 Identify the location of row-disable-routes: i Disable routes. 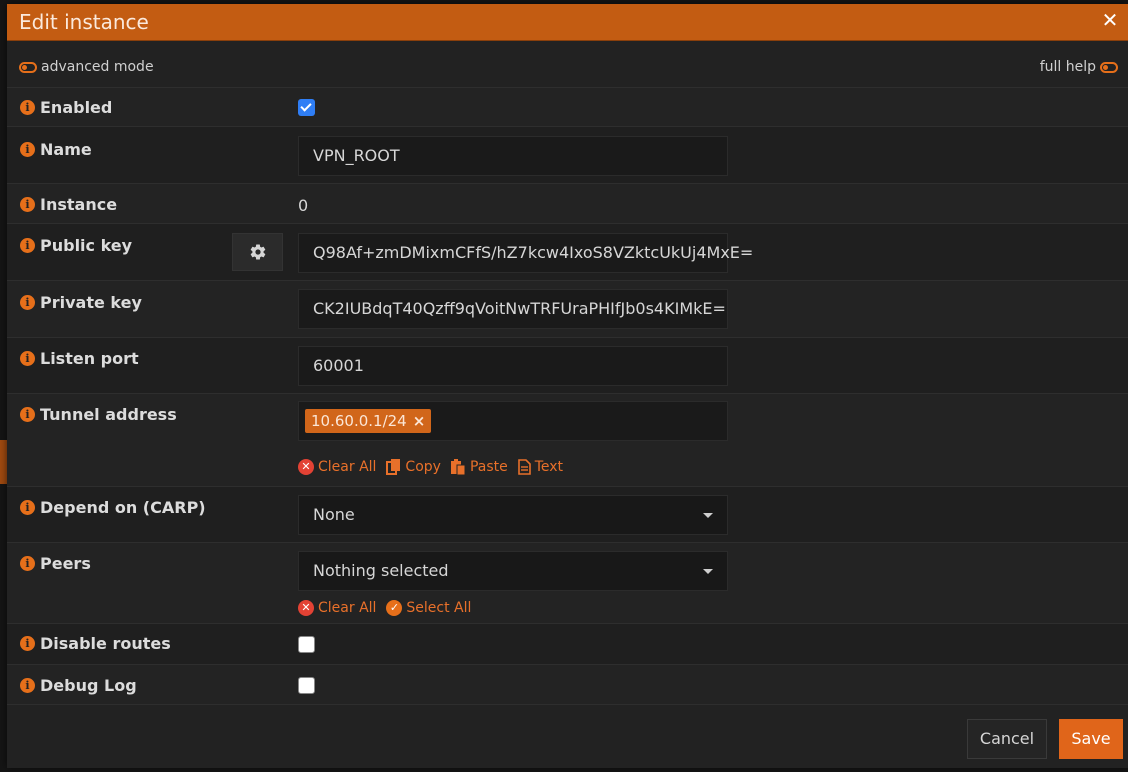
(567, 643).